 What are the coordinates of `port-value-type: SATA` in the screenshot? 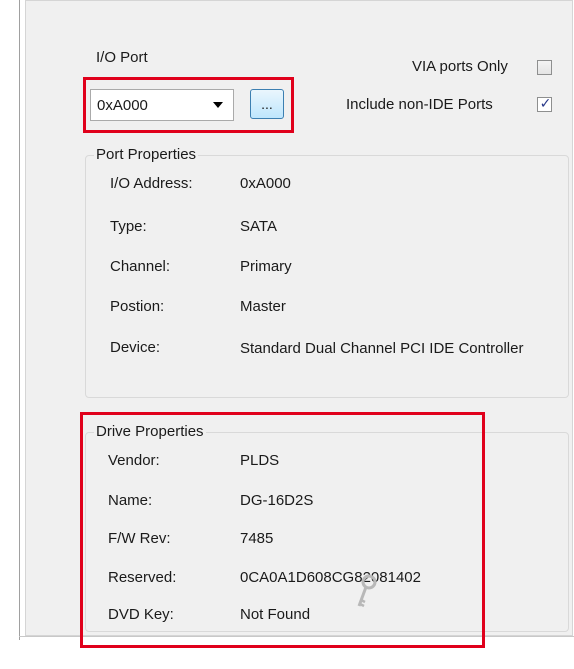 It's located at (258, 226).